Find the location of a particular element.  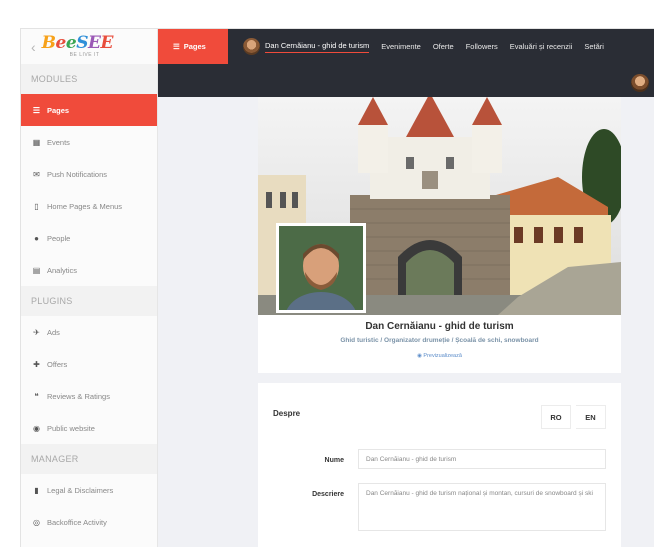

sidebar-item-backoffice-activity: ◎ Backoffice Activity is located at coordinates (89, 522).